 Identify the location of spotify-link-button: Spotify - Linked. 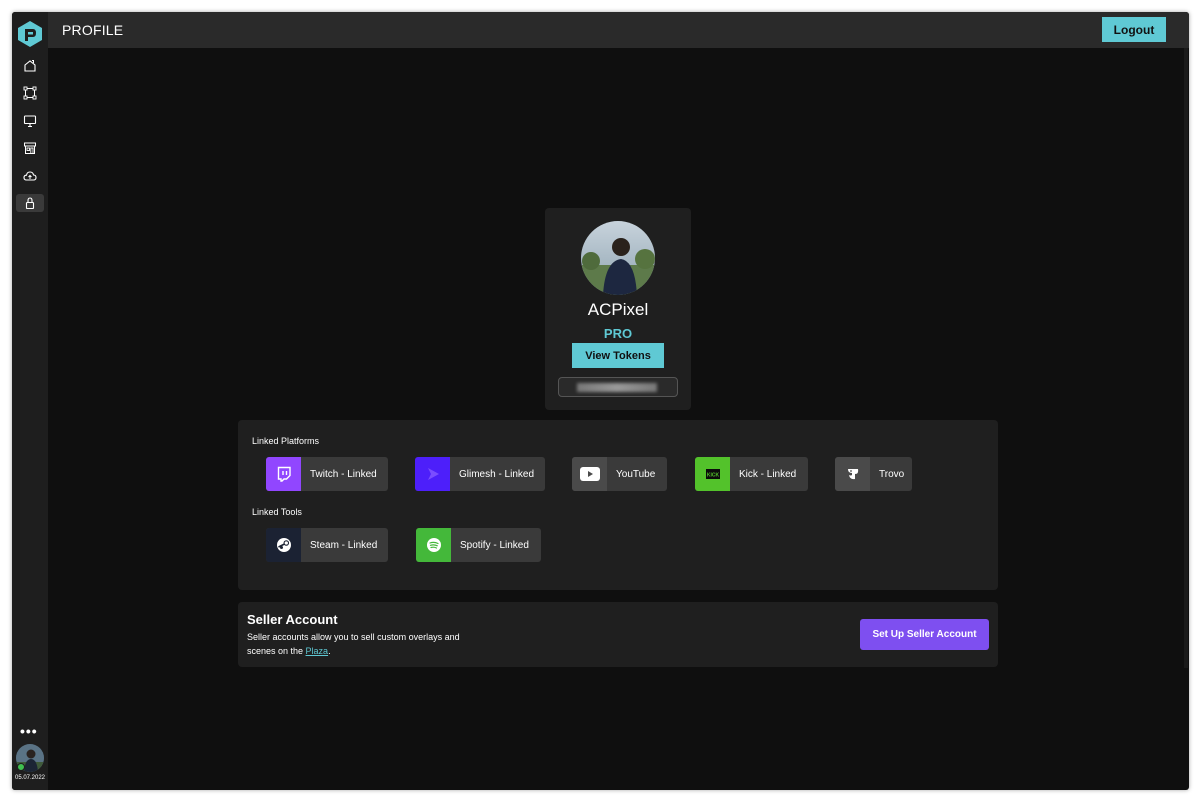
(478, 545).